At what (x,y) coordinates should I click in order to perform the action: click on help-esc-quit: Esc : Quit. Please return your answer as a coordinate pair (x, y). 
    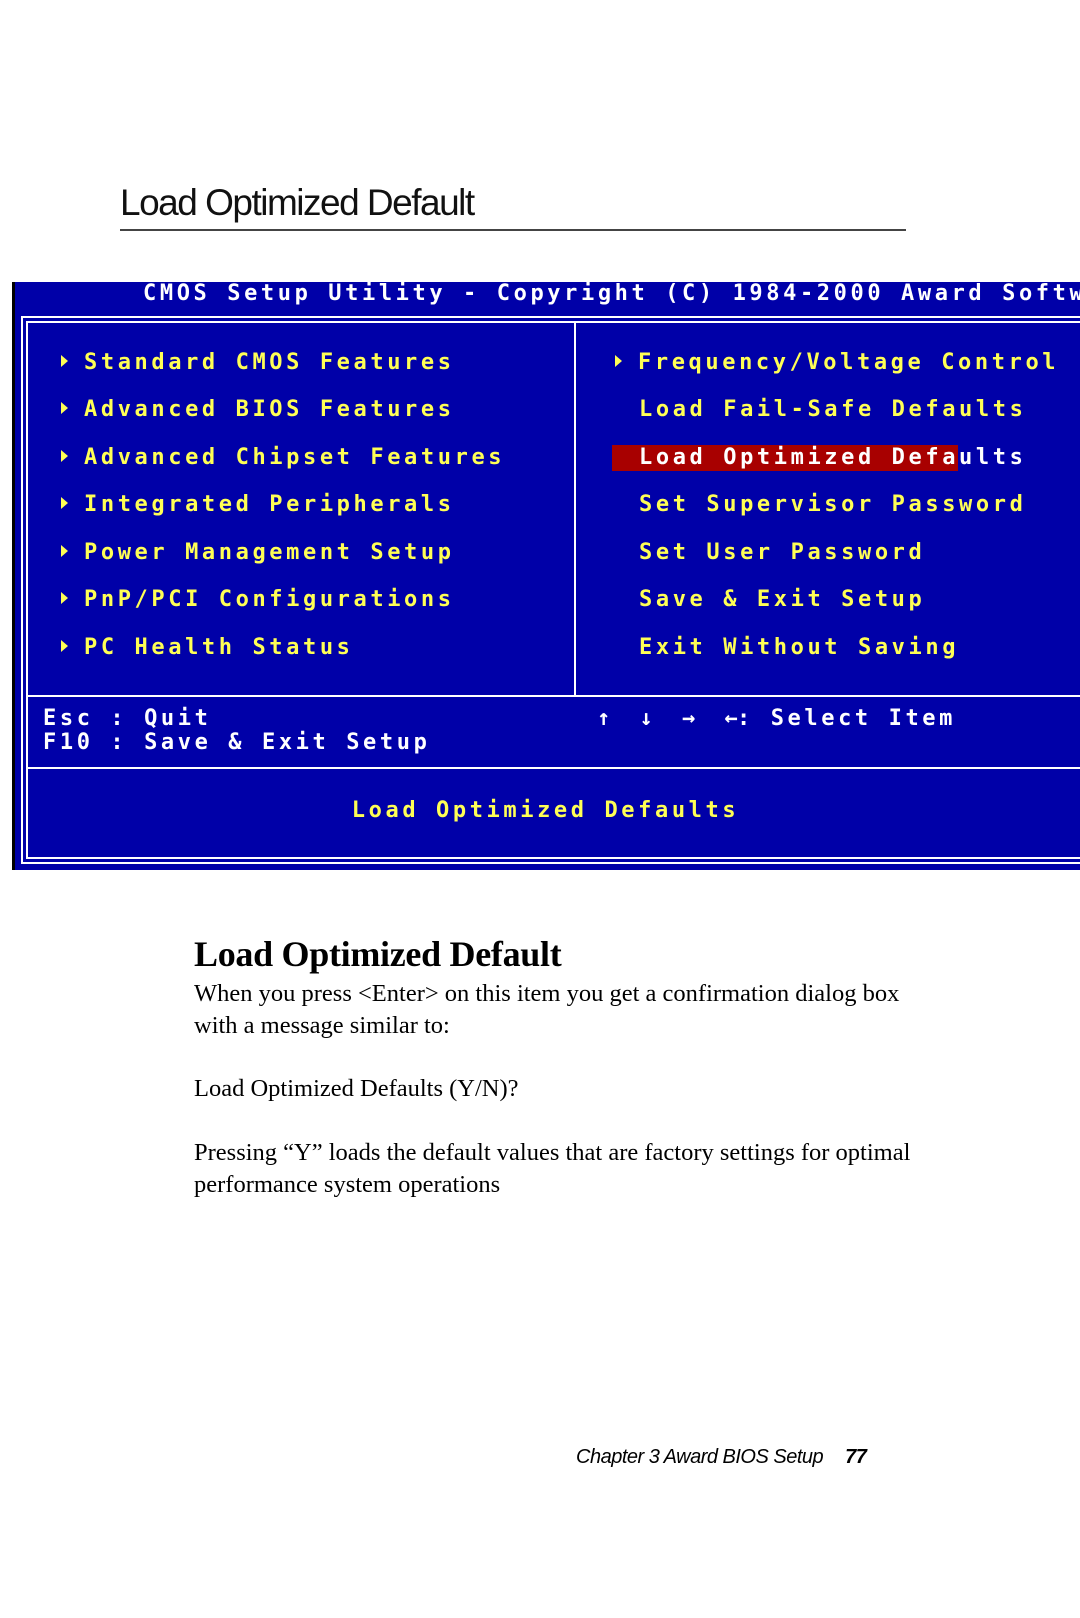
    Looking at the image, I should click on (127, 718).